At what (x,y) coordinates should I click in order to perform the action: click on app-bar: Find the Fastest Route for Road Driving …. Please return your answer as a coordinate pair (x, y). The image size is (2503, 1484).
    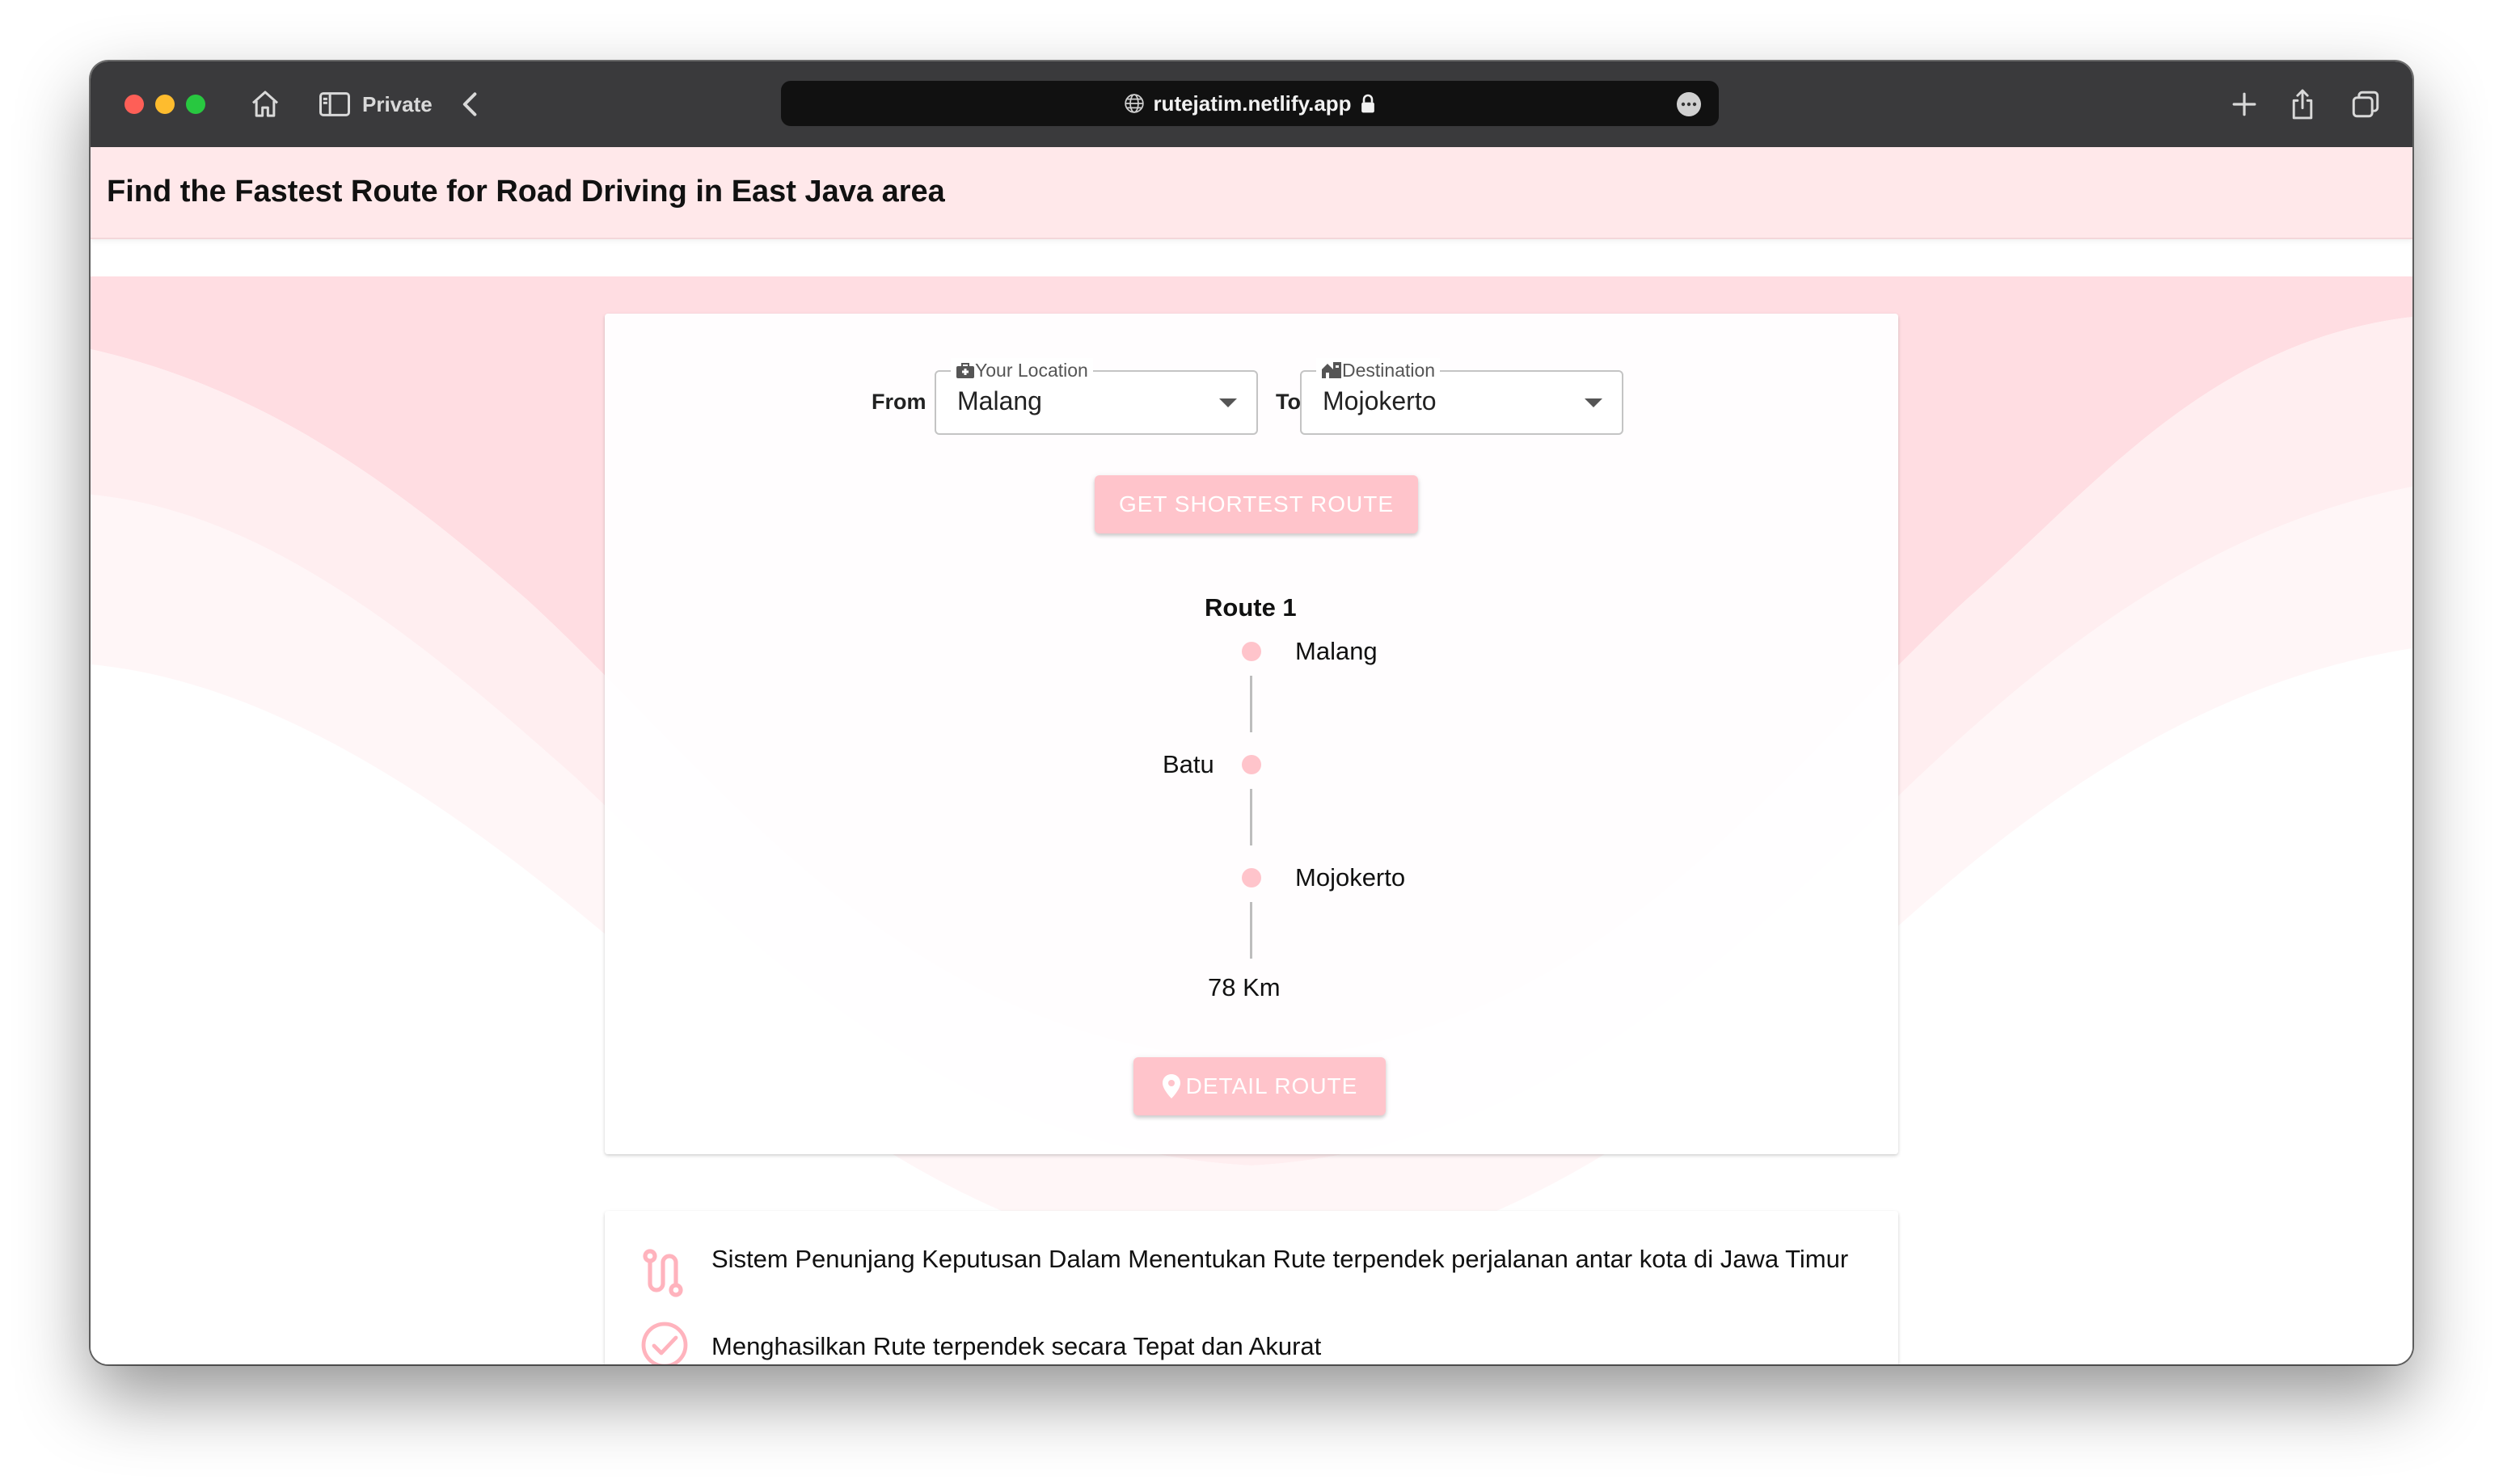
    Looking at the image, I should click on (1251, 193).